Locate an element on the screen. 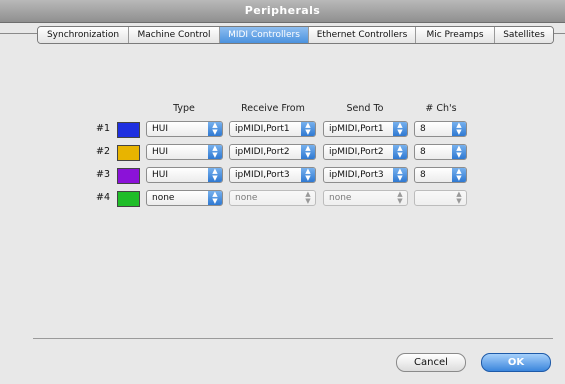  receive-from-popup: ipMIDI,Port2 ▲ ▼ is located at coordinates (272, 152).